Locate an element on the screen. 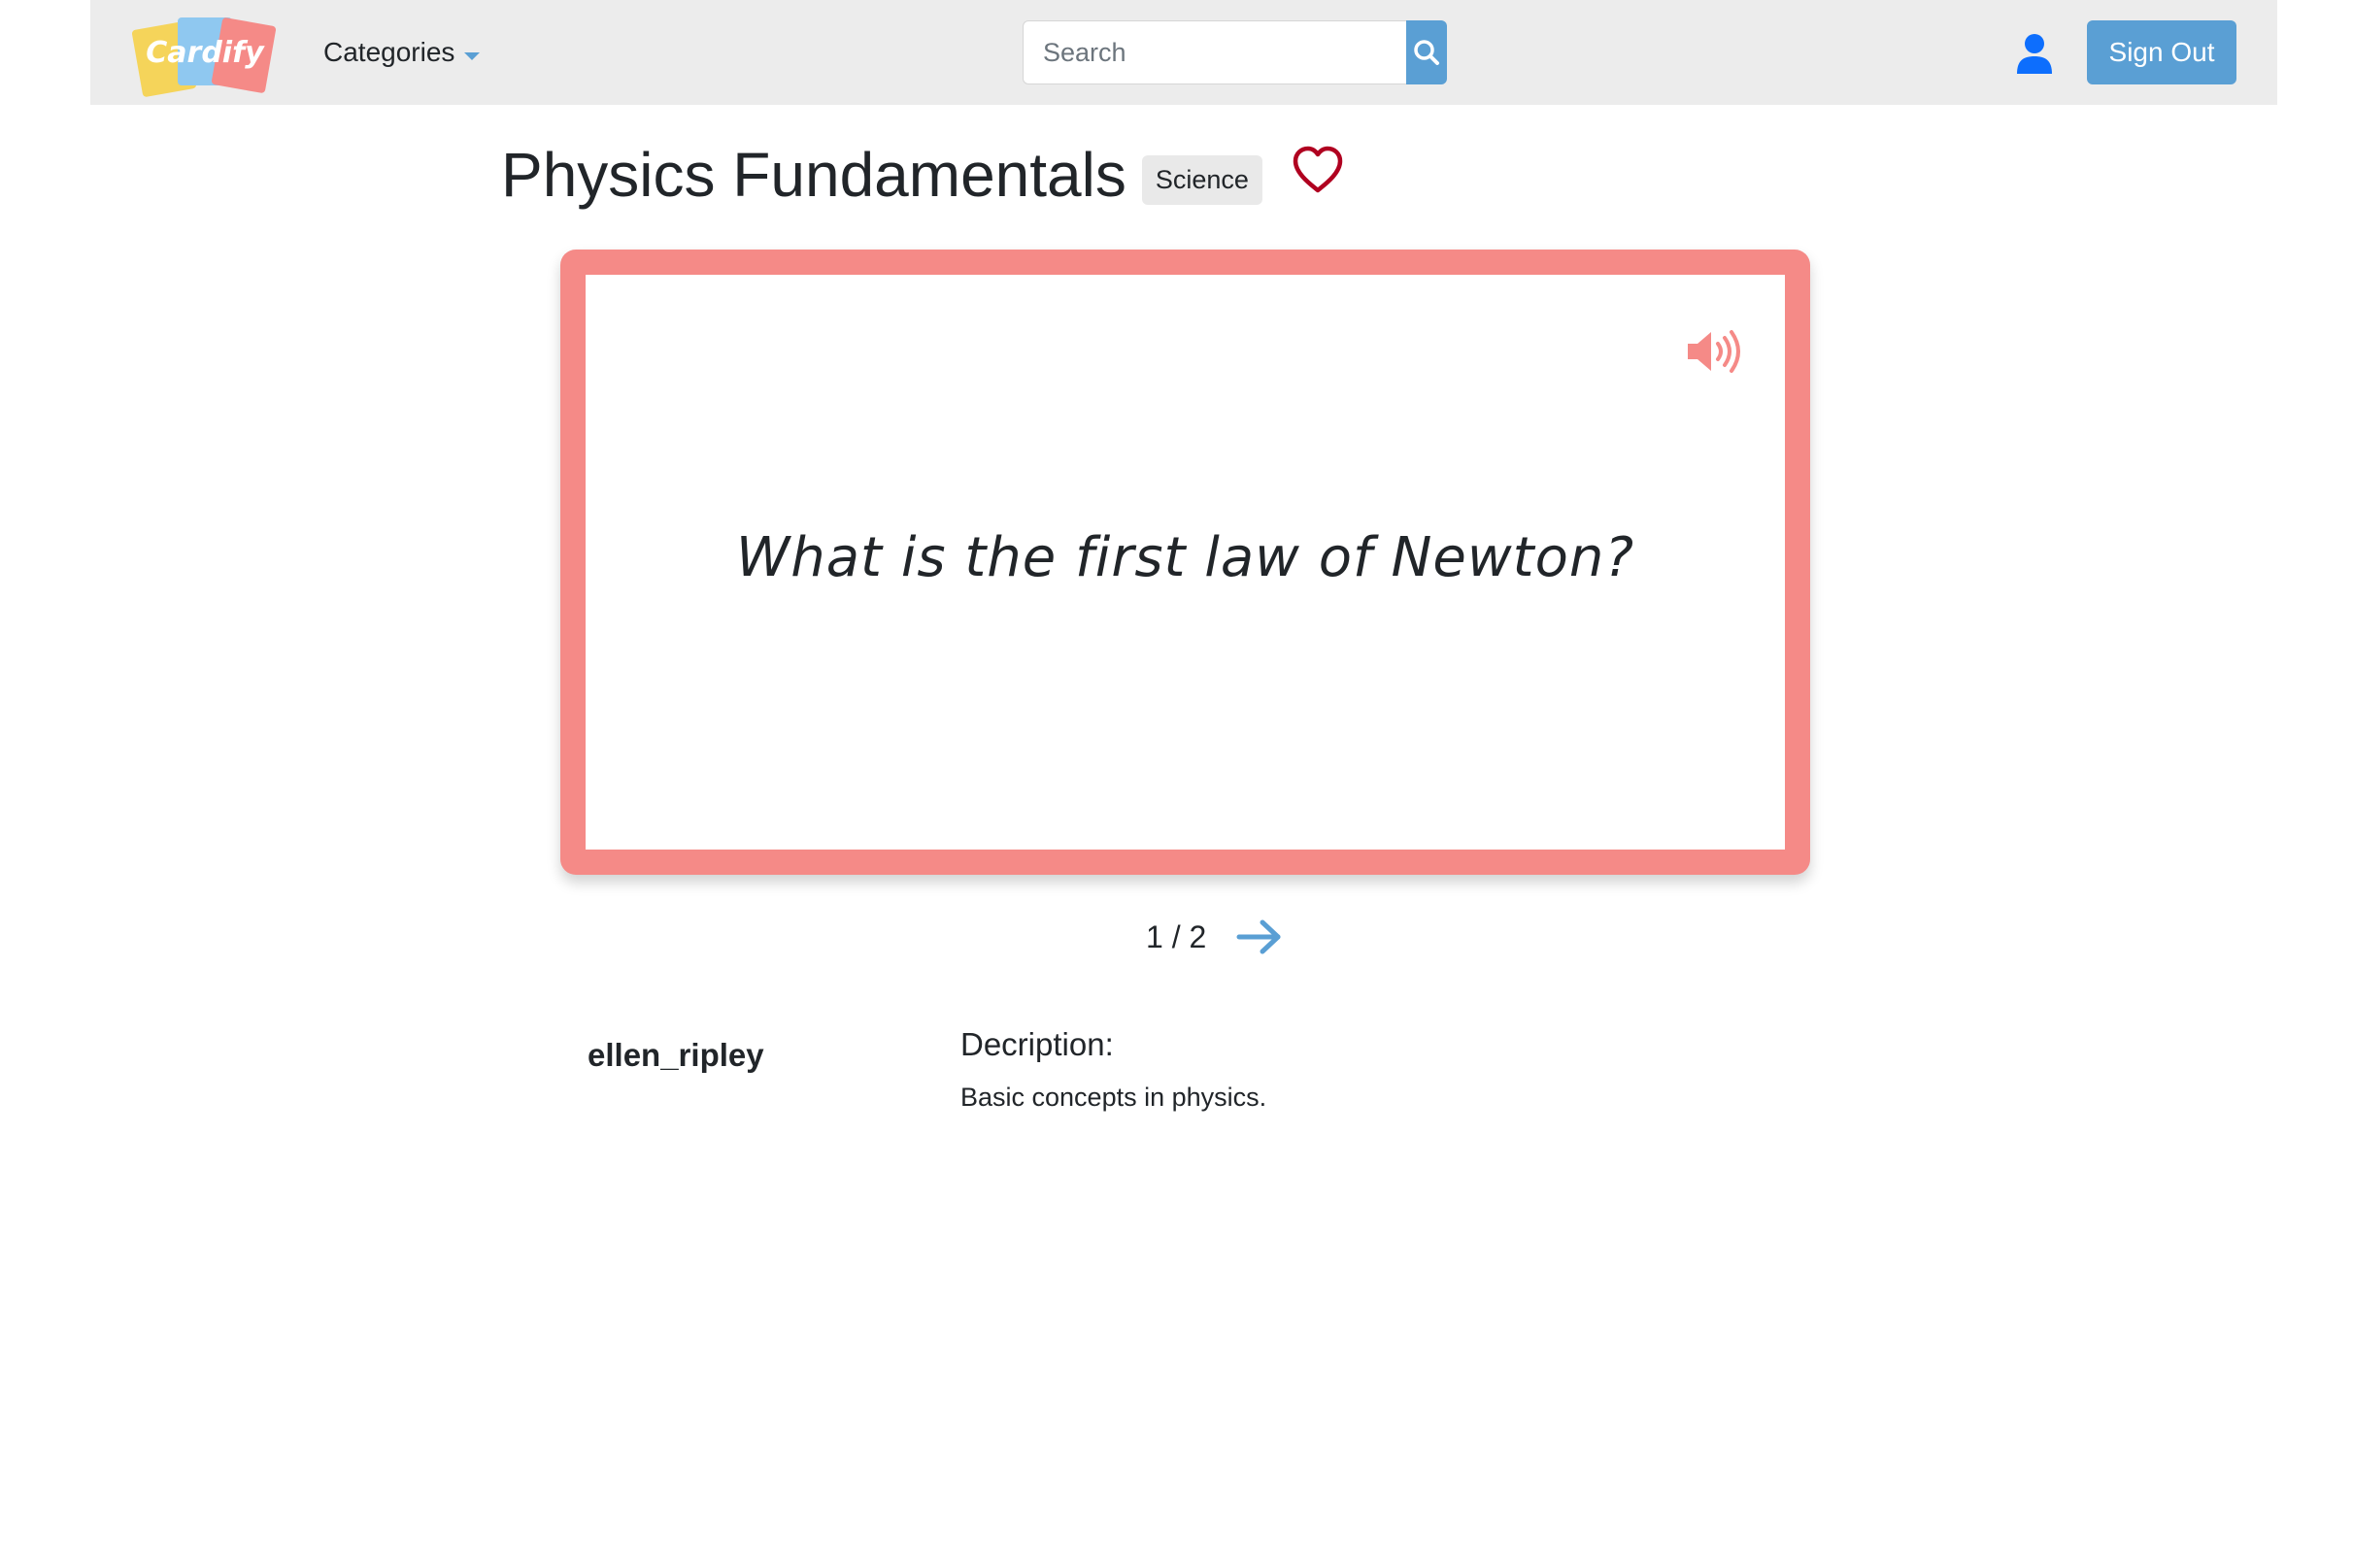 This screenshot has width=2353, height=1568. card-question: What is the first law of Newton? is located at coordinates (1185, 557).